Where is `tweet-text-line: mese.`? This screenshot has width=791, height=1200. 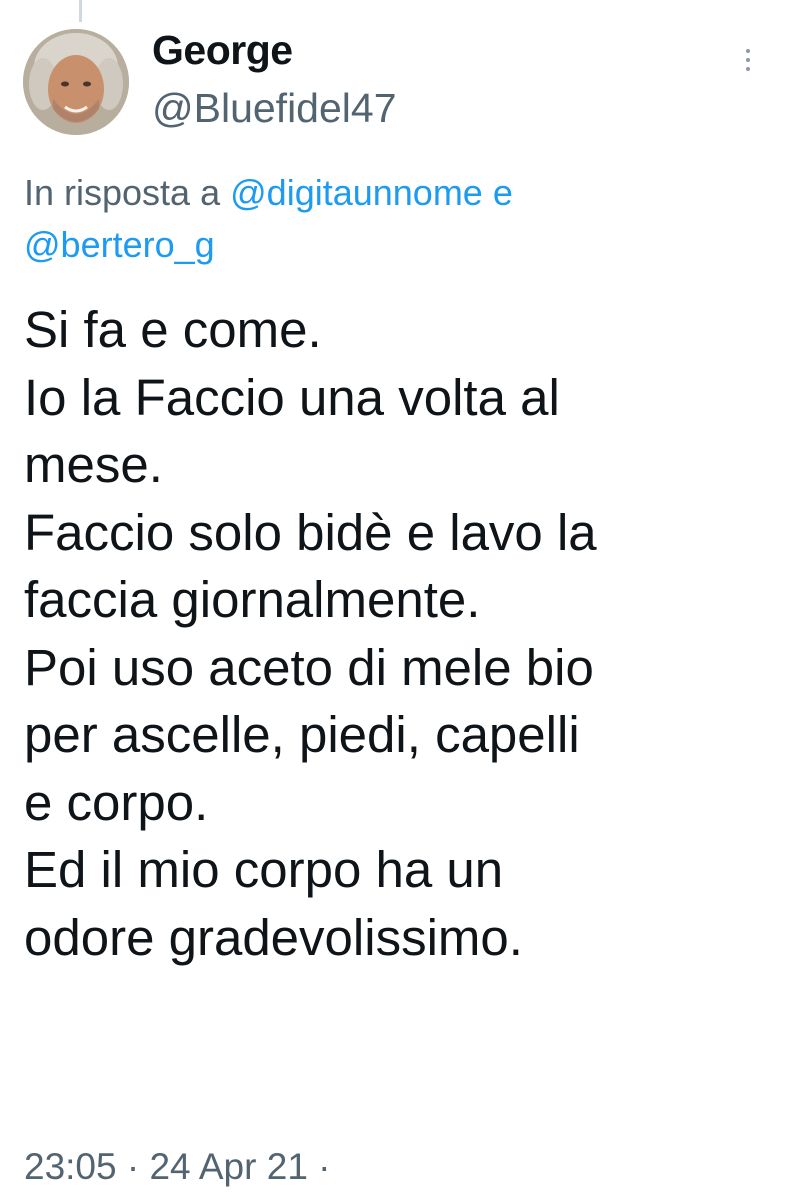
tweet-text-line: mese. is located at coordinates (93, 464).